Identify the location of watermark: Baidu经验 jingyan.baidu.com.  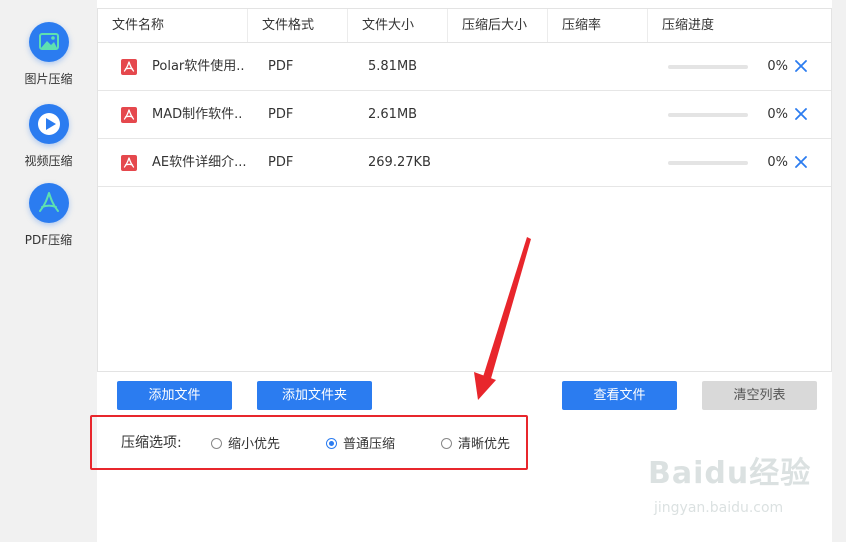
(743, 488).